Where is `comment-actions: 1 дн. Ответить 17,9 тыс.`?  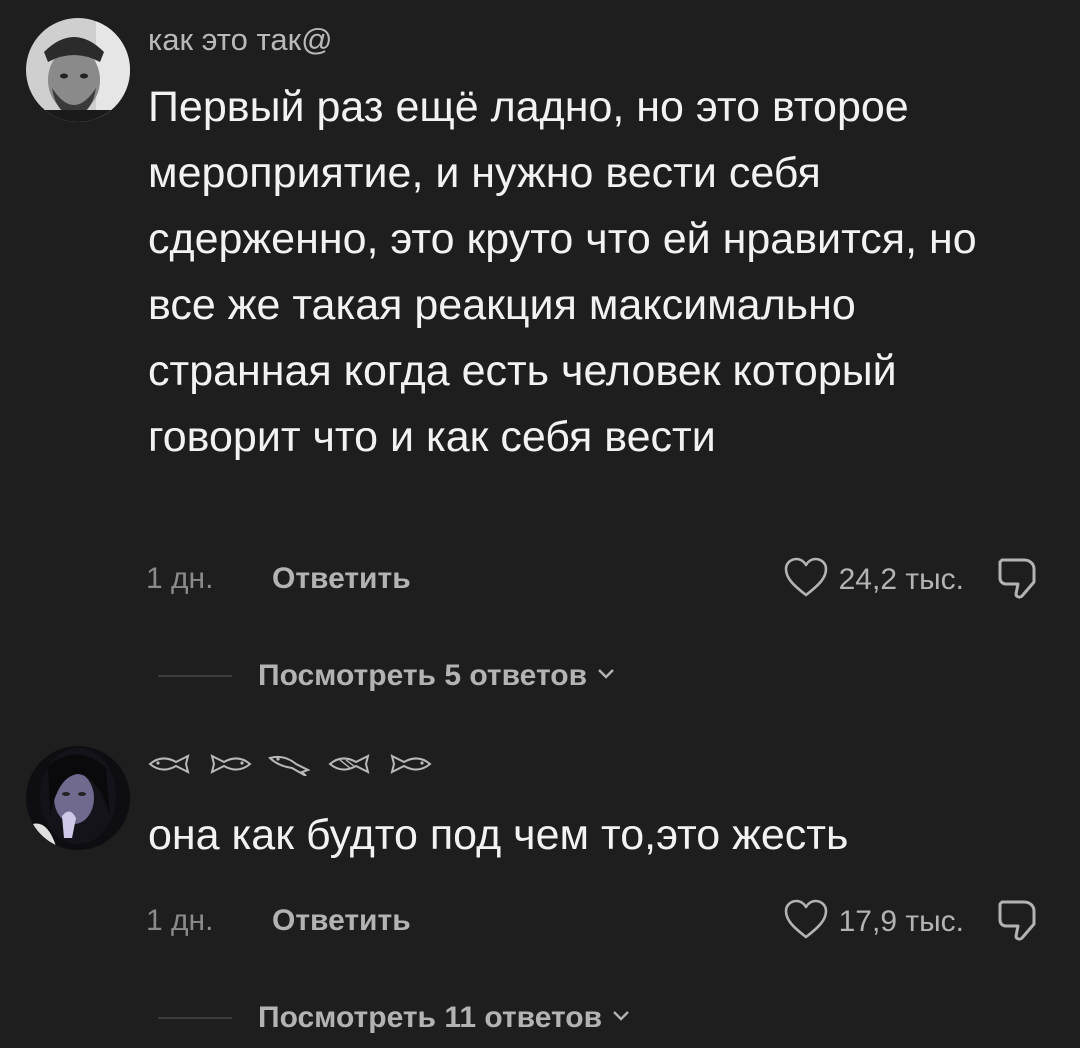
comment-actions: 1 дн. Ответить 17,9 тыс. is located at coordinates (596, 920).